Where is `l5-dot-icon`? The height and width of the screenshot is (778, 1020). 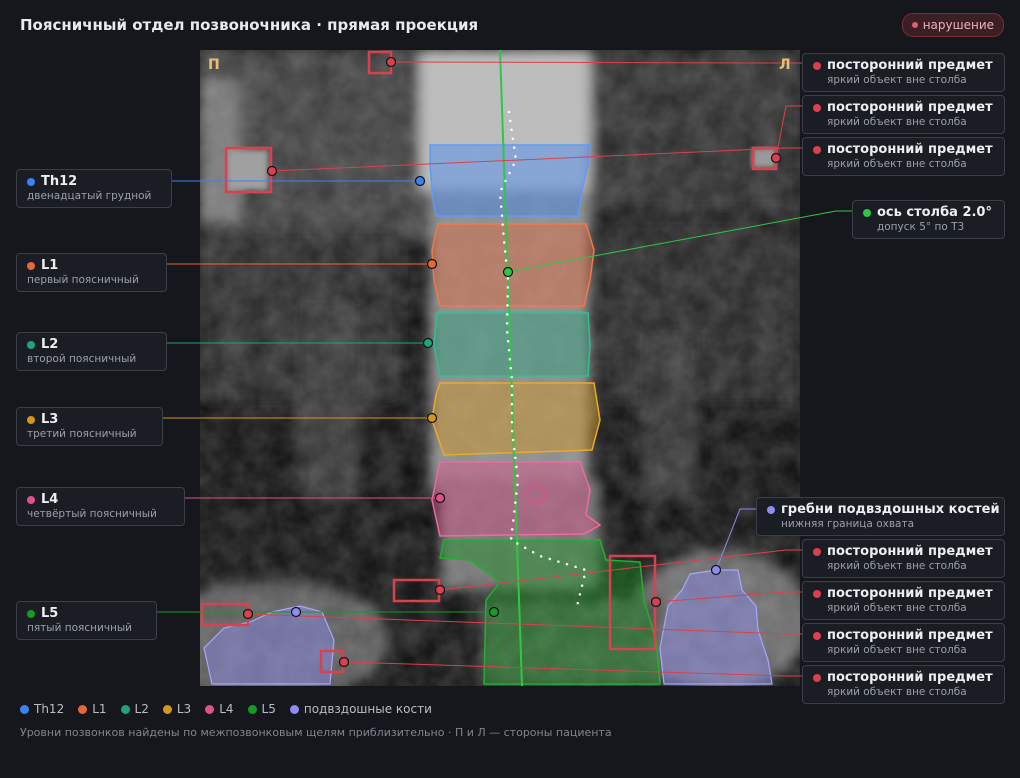 l5-dot-icon is located at coordinates (31, 613).